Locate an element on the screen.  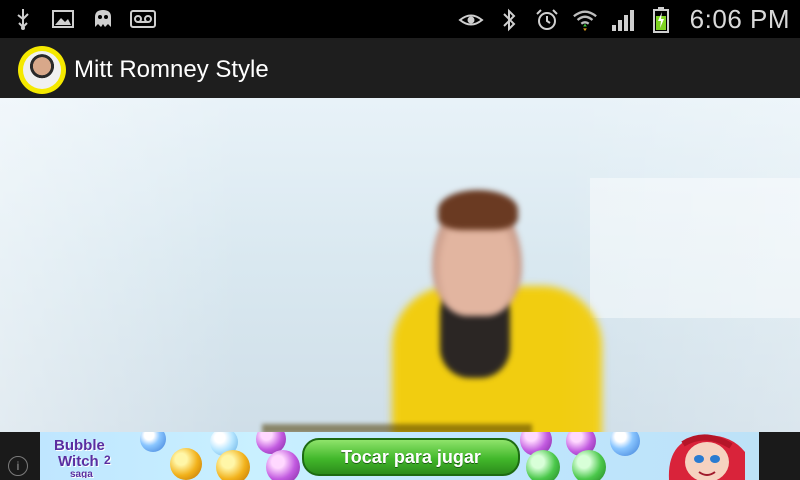
status-right-icons: 6:06 PM is located at coordinates (624, 19).